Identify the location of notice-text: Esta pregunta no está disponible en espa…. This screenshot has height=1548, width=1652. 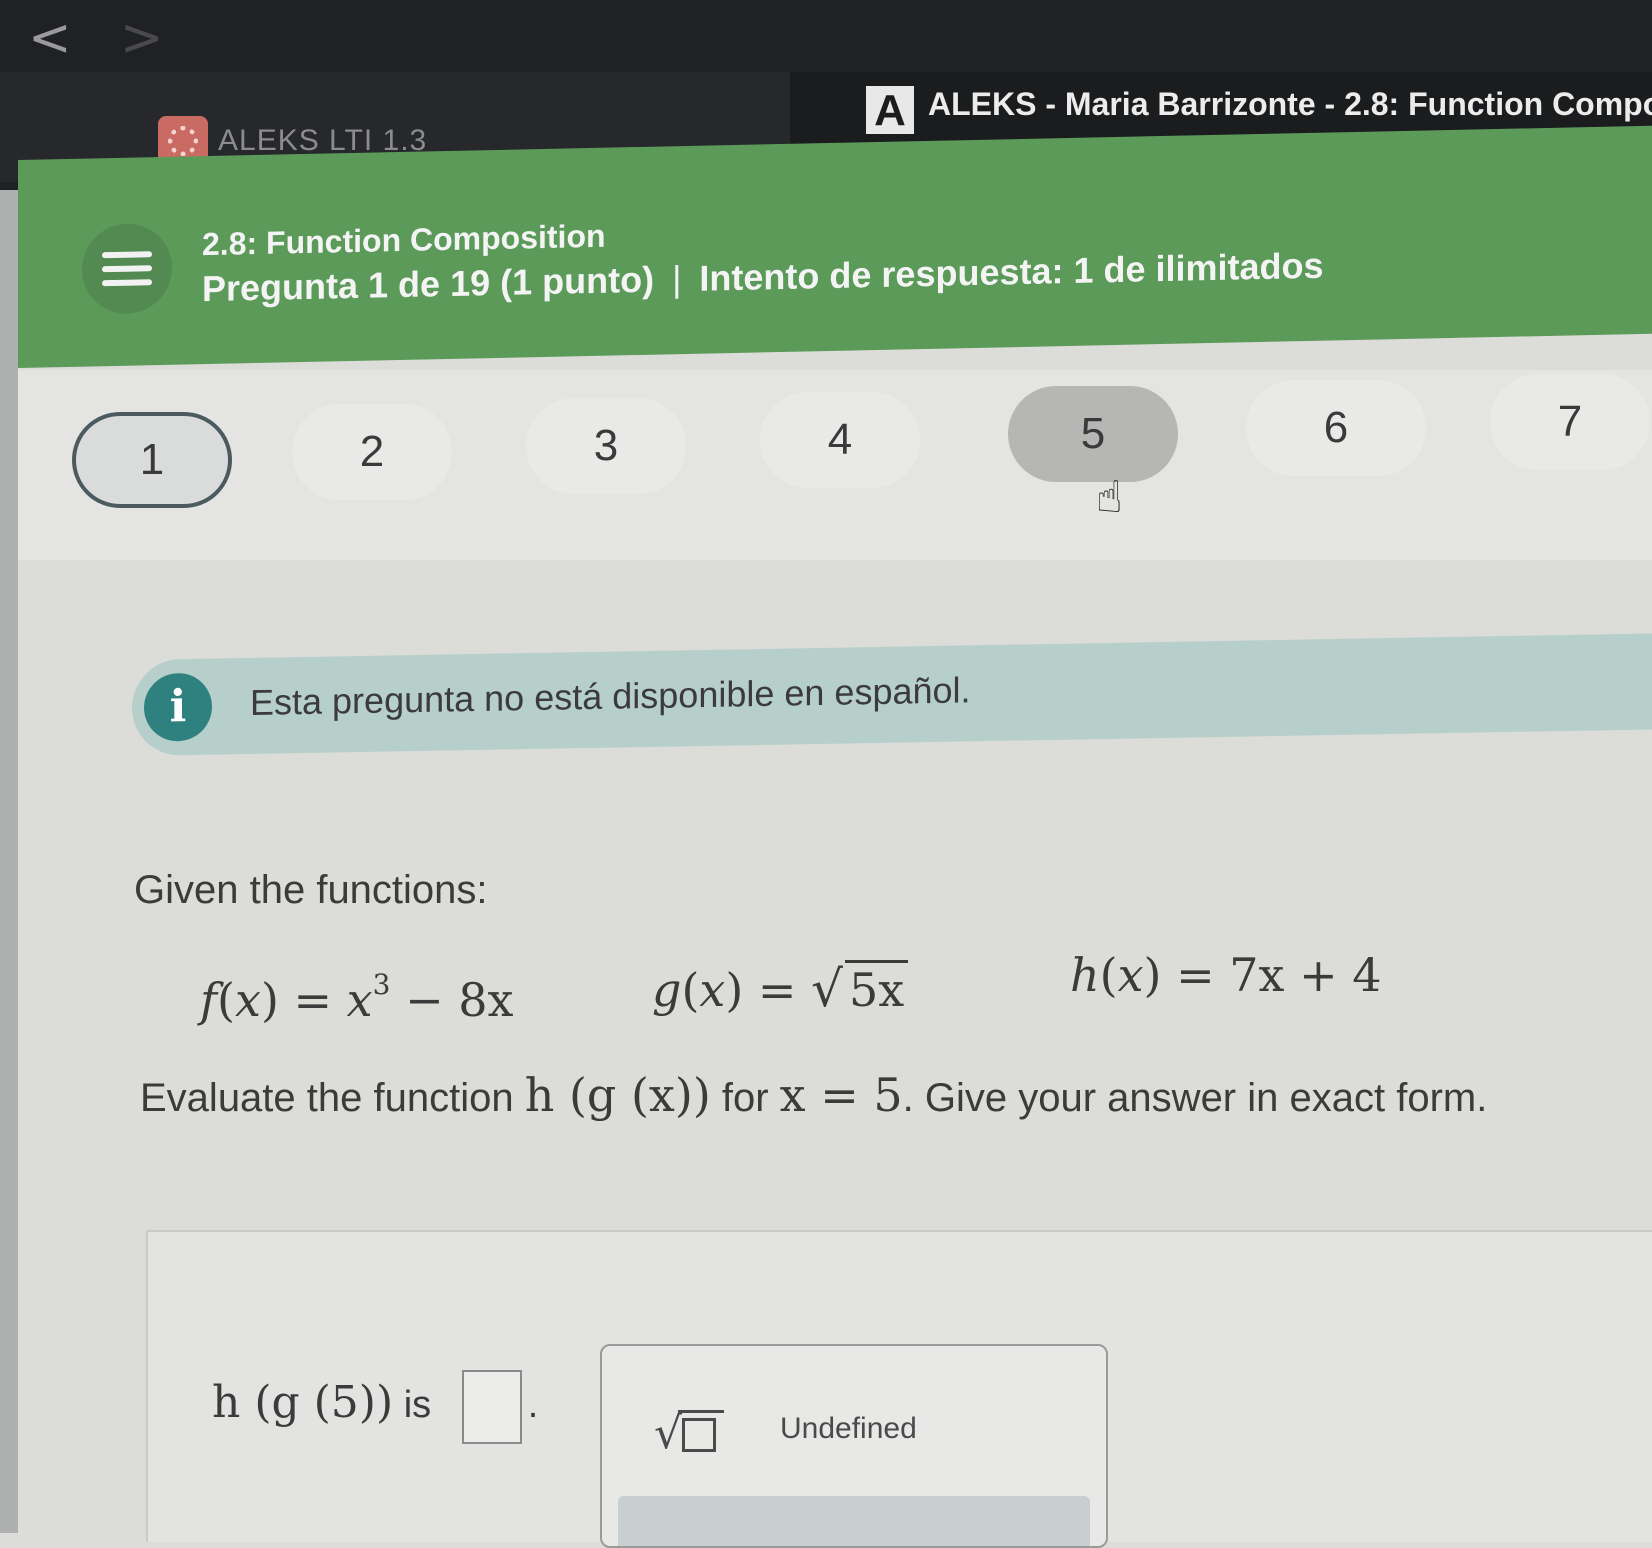
(610, 696).